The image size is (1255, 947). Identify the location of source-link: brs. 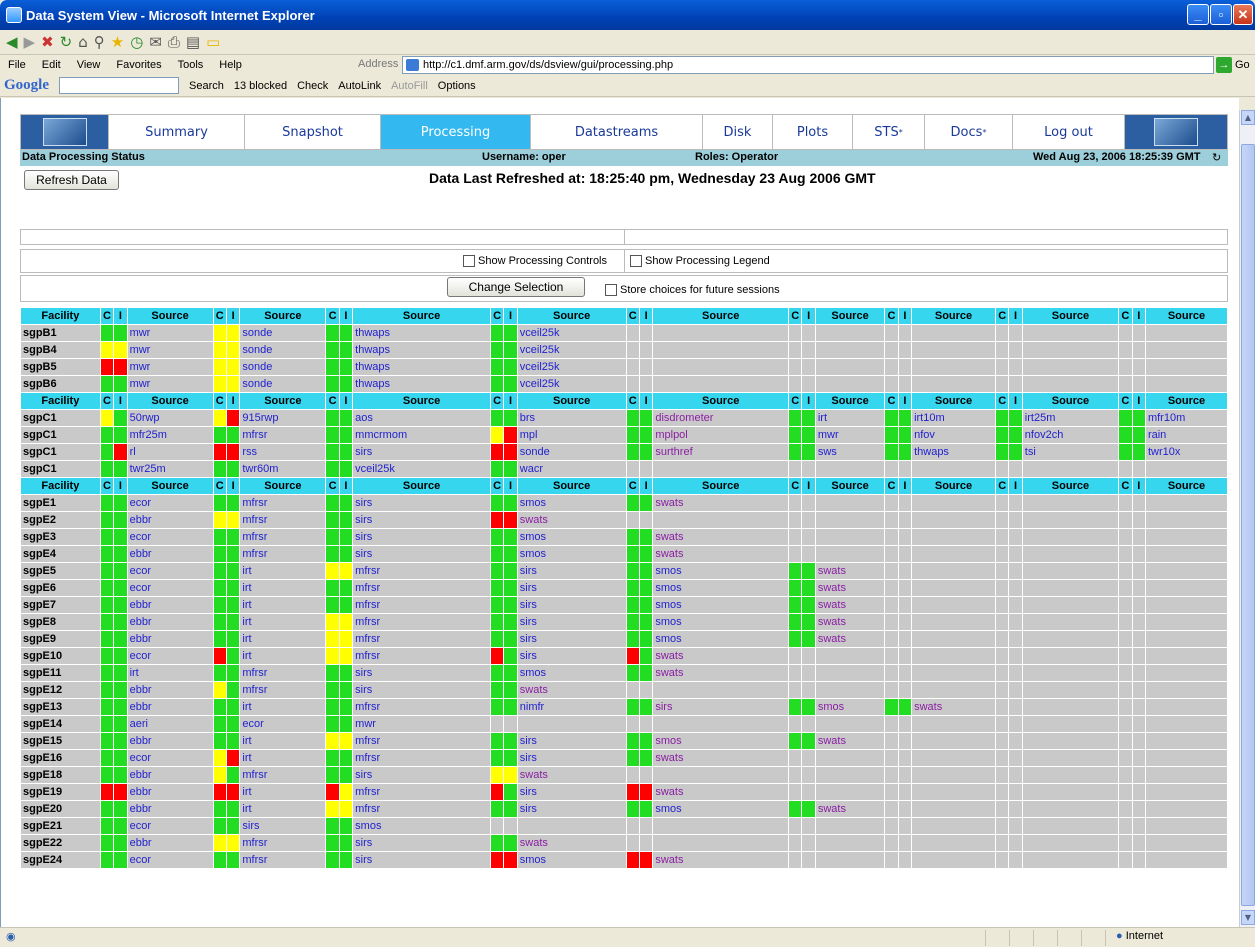
(571, 418).